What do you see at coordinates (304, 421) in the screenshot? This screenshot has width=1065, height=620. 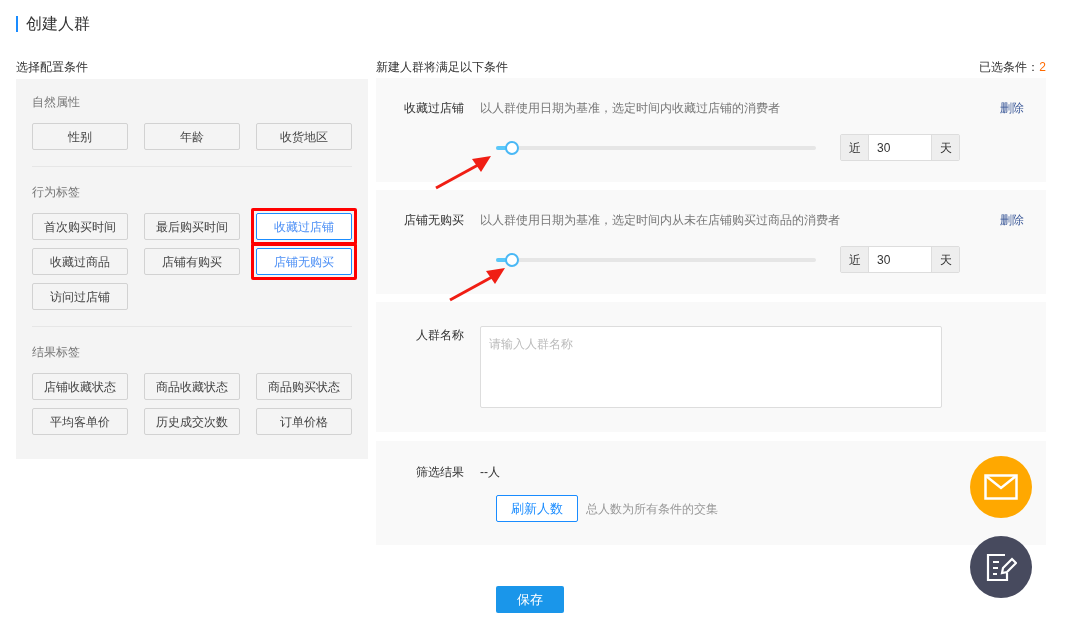 I see `condition-tag: 订单价格` at bounding box center [304, 421].